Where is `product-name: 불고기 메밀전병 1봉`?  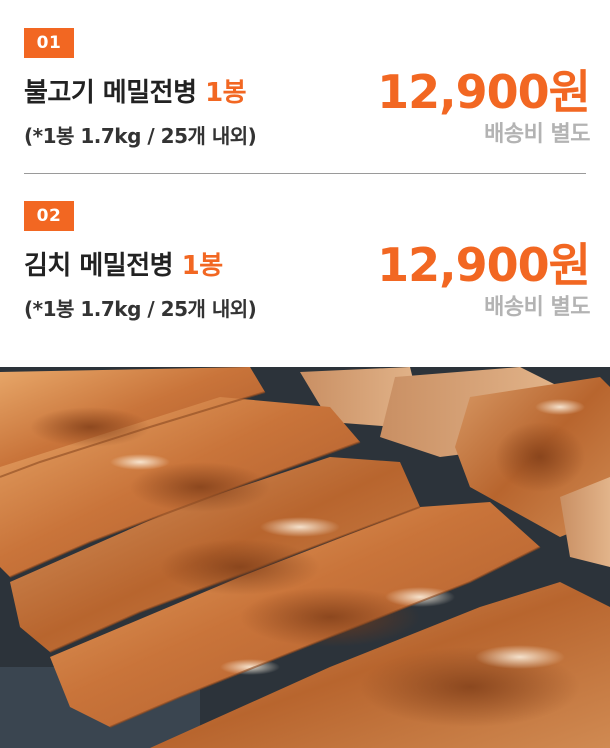
product-name: 불고기 메밀전병 1봉 is located at coordinates (135, 90).